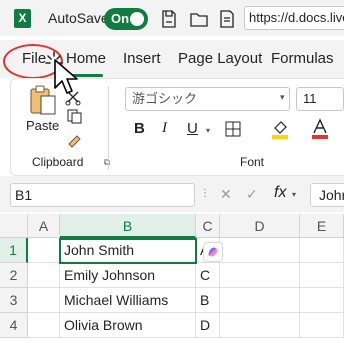 The height and width of the screenshot is (343, 344). What do you see at coordinates (208, 300) in the screenshot?
I see `cell-c3: B` at bounding box center [208, 300].